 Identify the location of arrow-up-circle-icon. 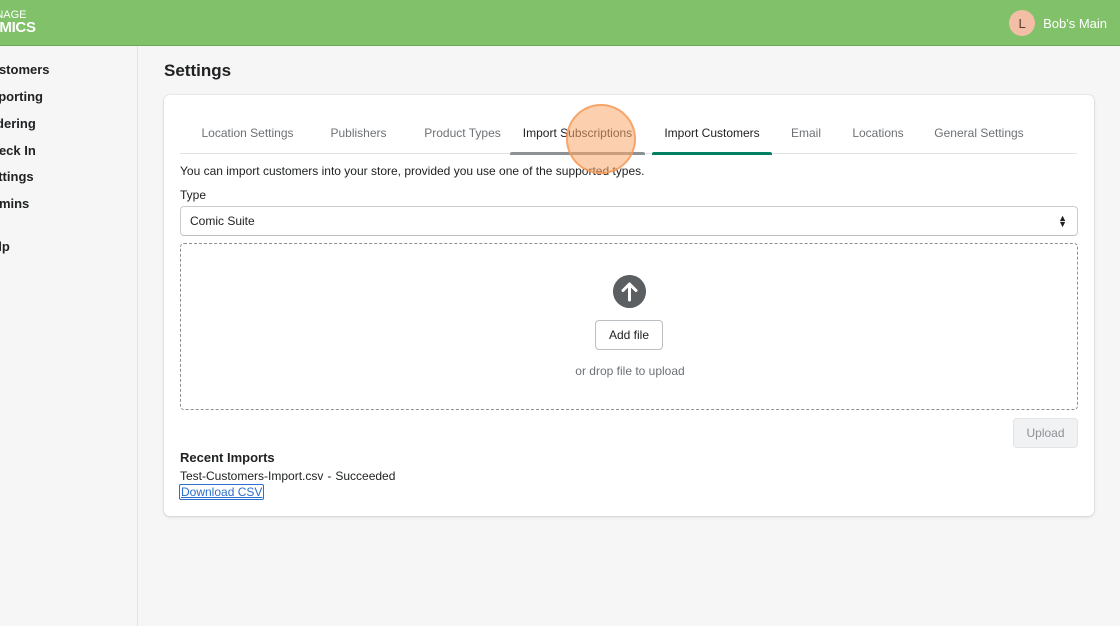
(629, 291).